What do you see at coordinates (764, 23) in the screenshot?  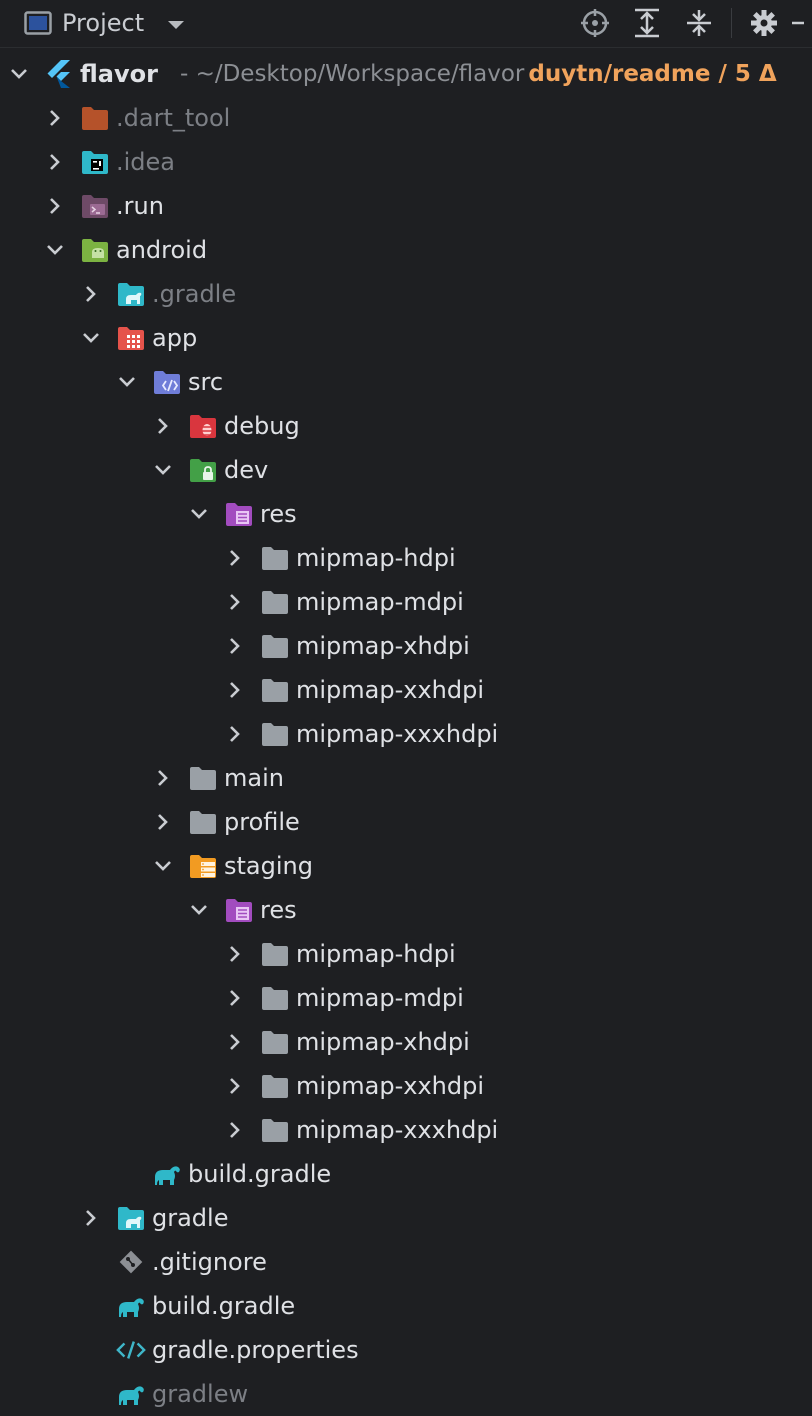 I see `settings-gear-icon` at bounding box center [764, 23].